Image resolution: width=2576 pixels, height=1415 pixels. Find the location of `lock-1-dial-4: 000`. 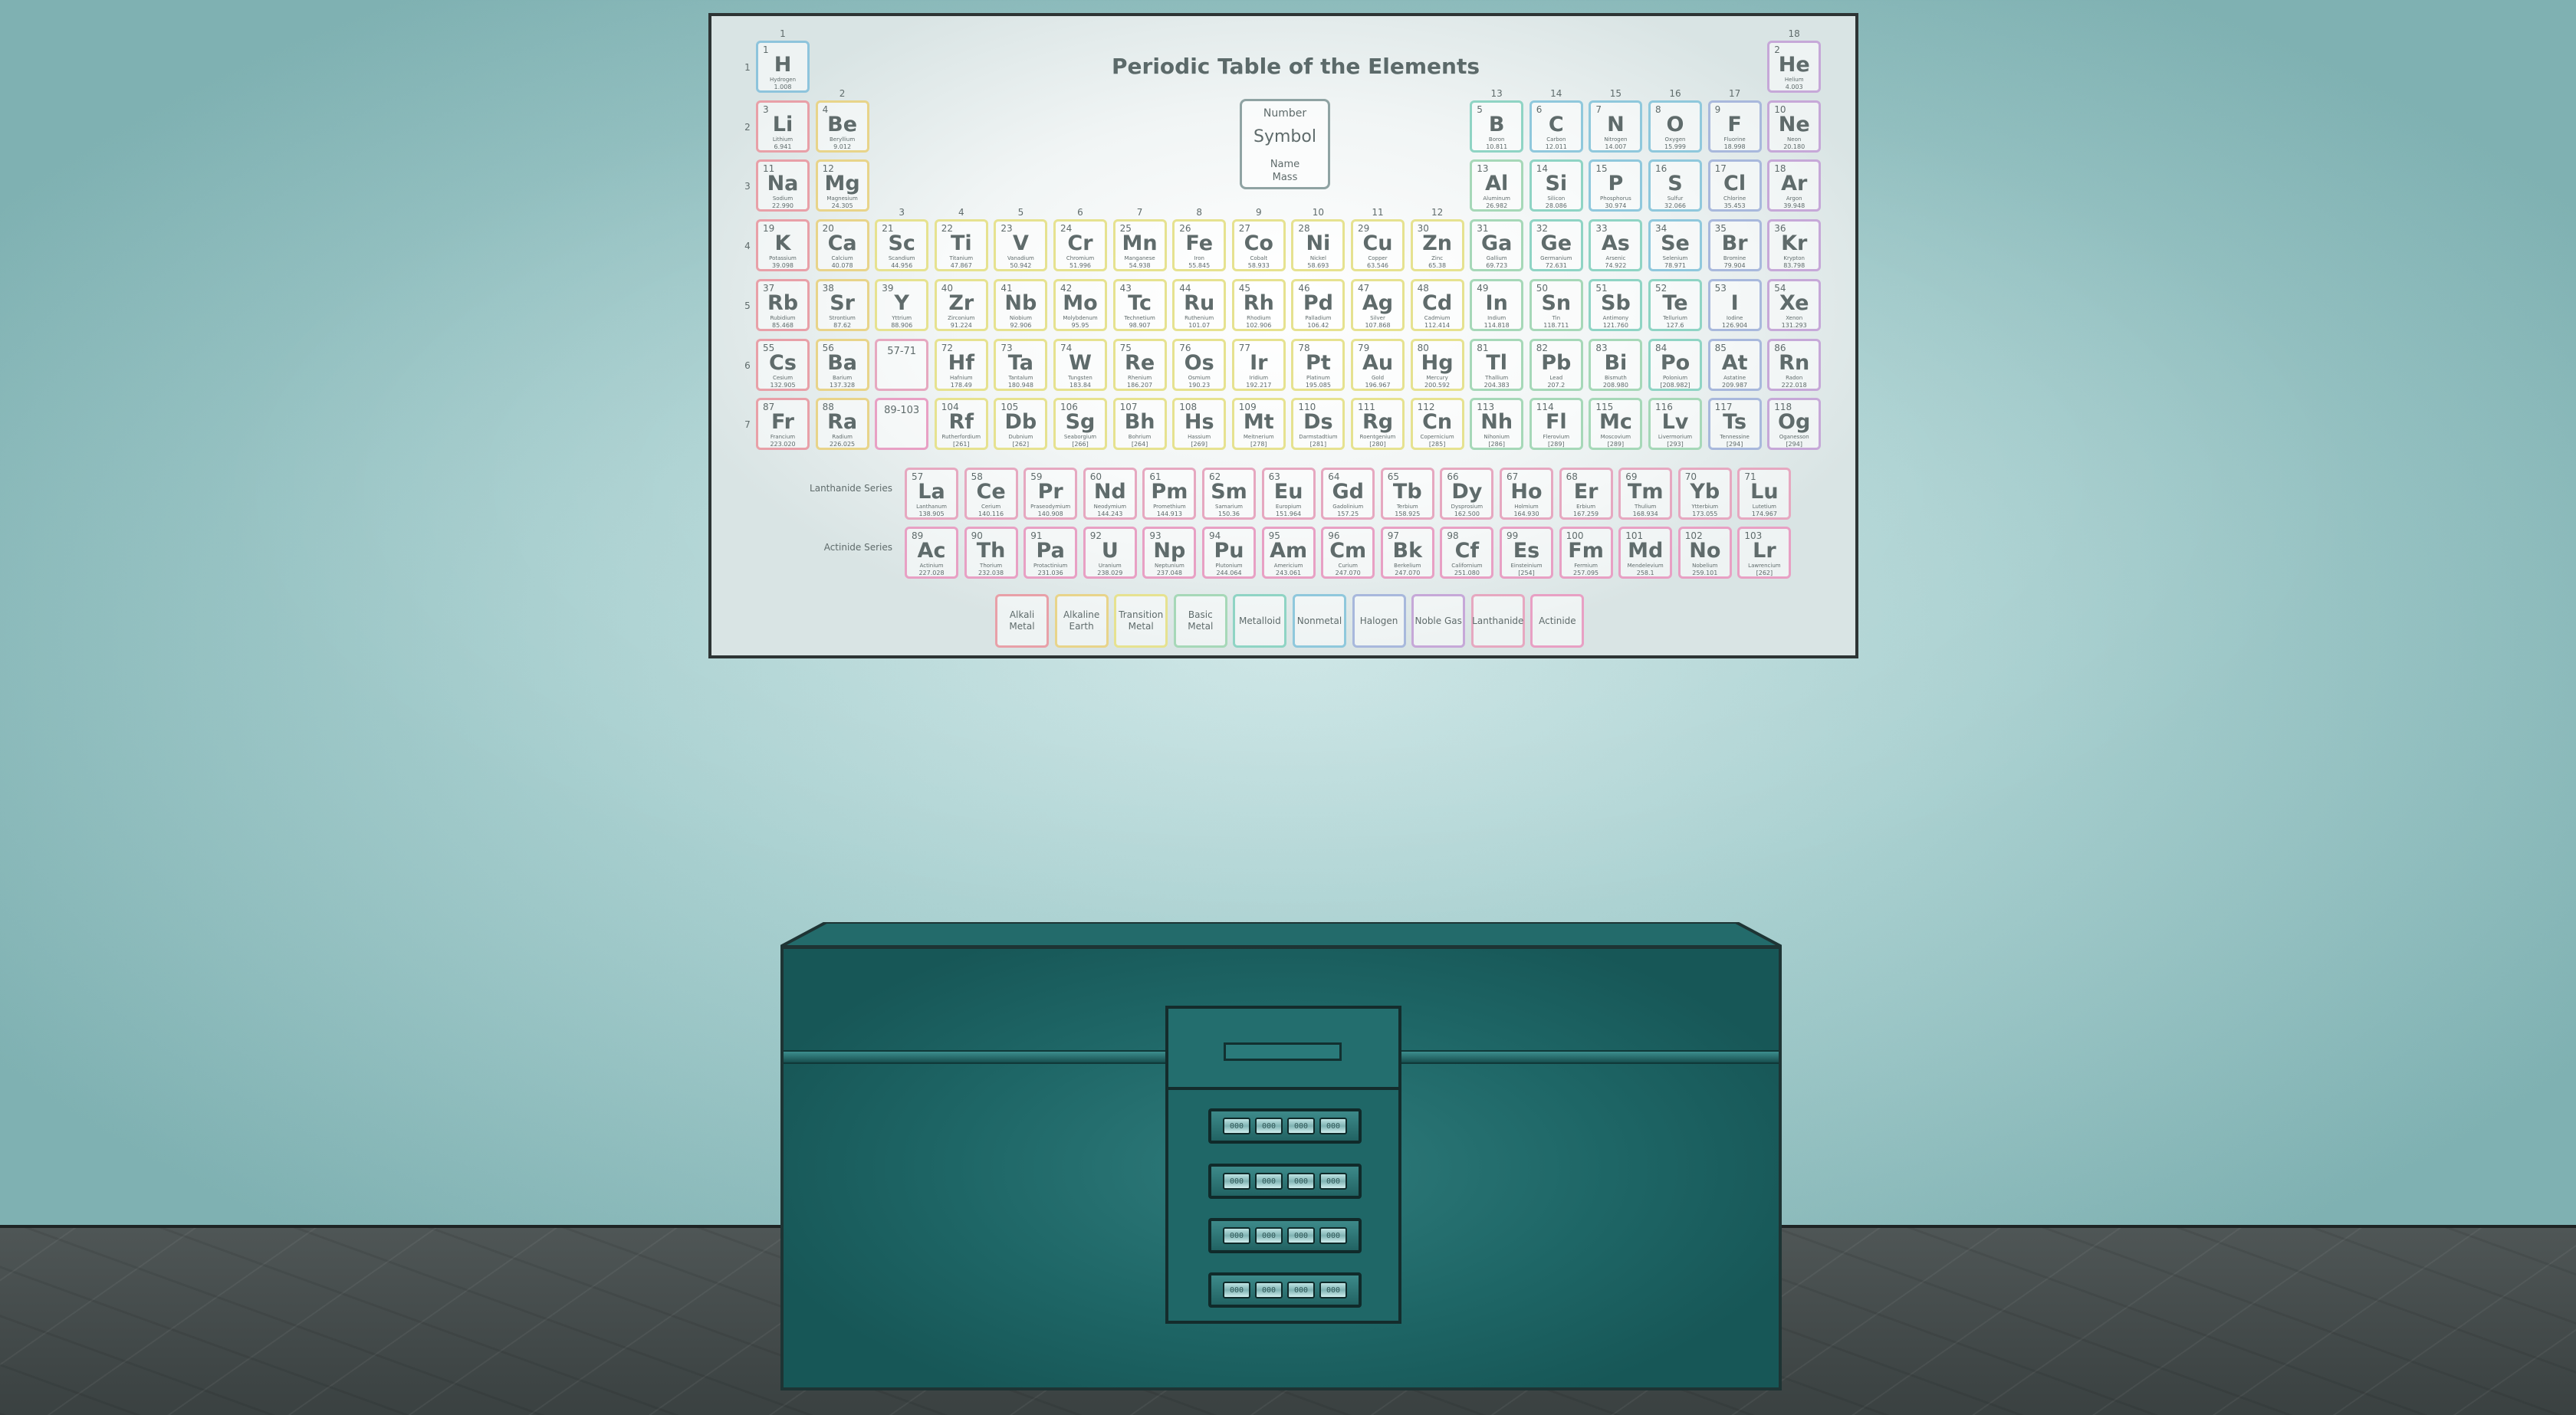

lock-1-dial-4: 000 is located at coordinates (1333, 1126).